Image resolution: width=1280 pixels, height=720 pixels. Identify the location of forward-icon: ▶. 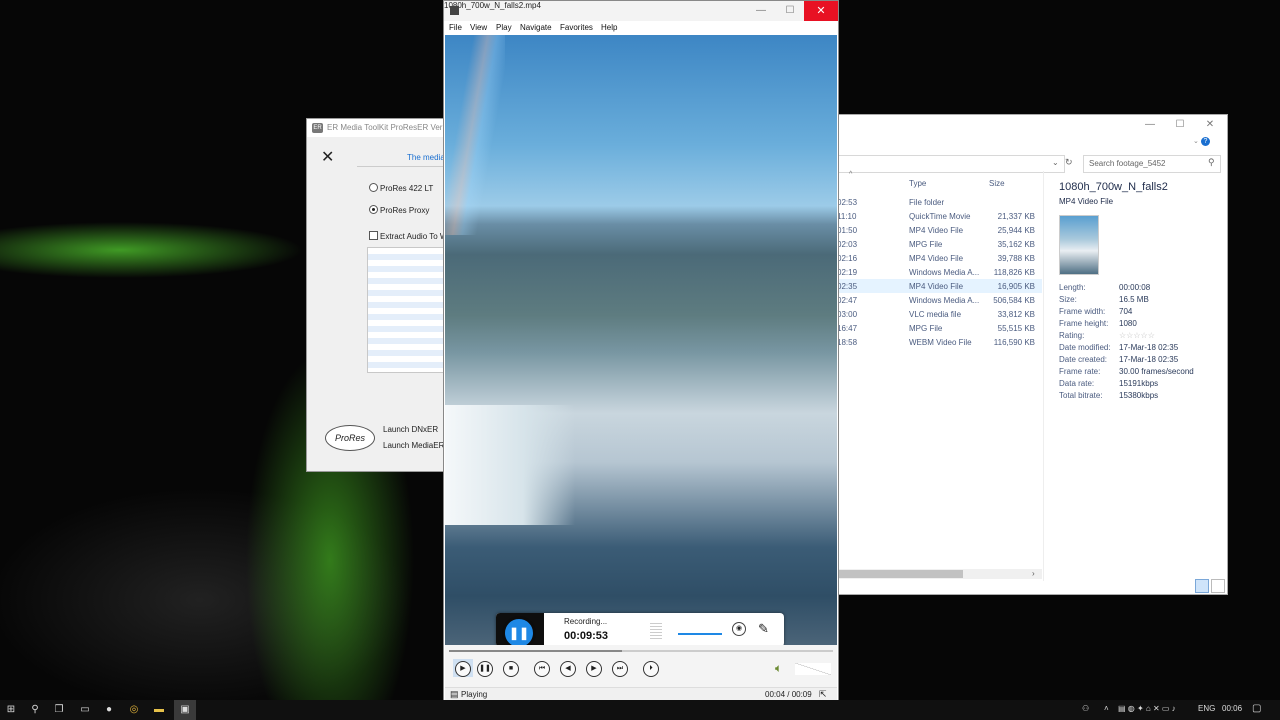
(594, 669).